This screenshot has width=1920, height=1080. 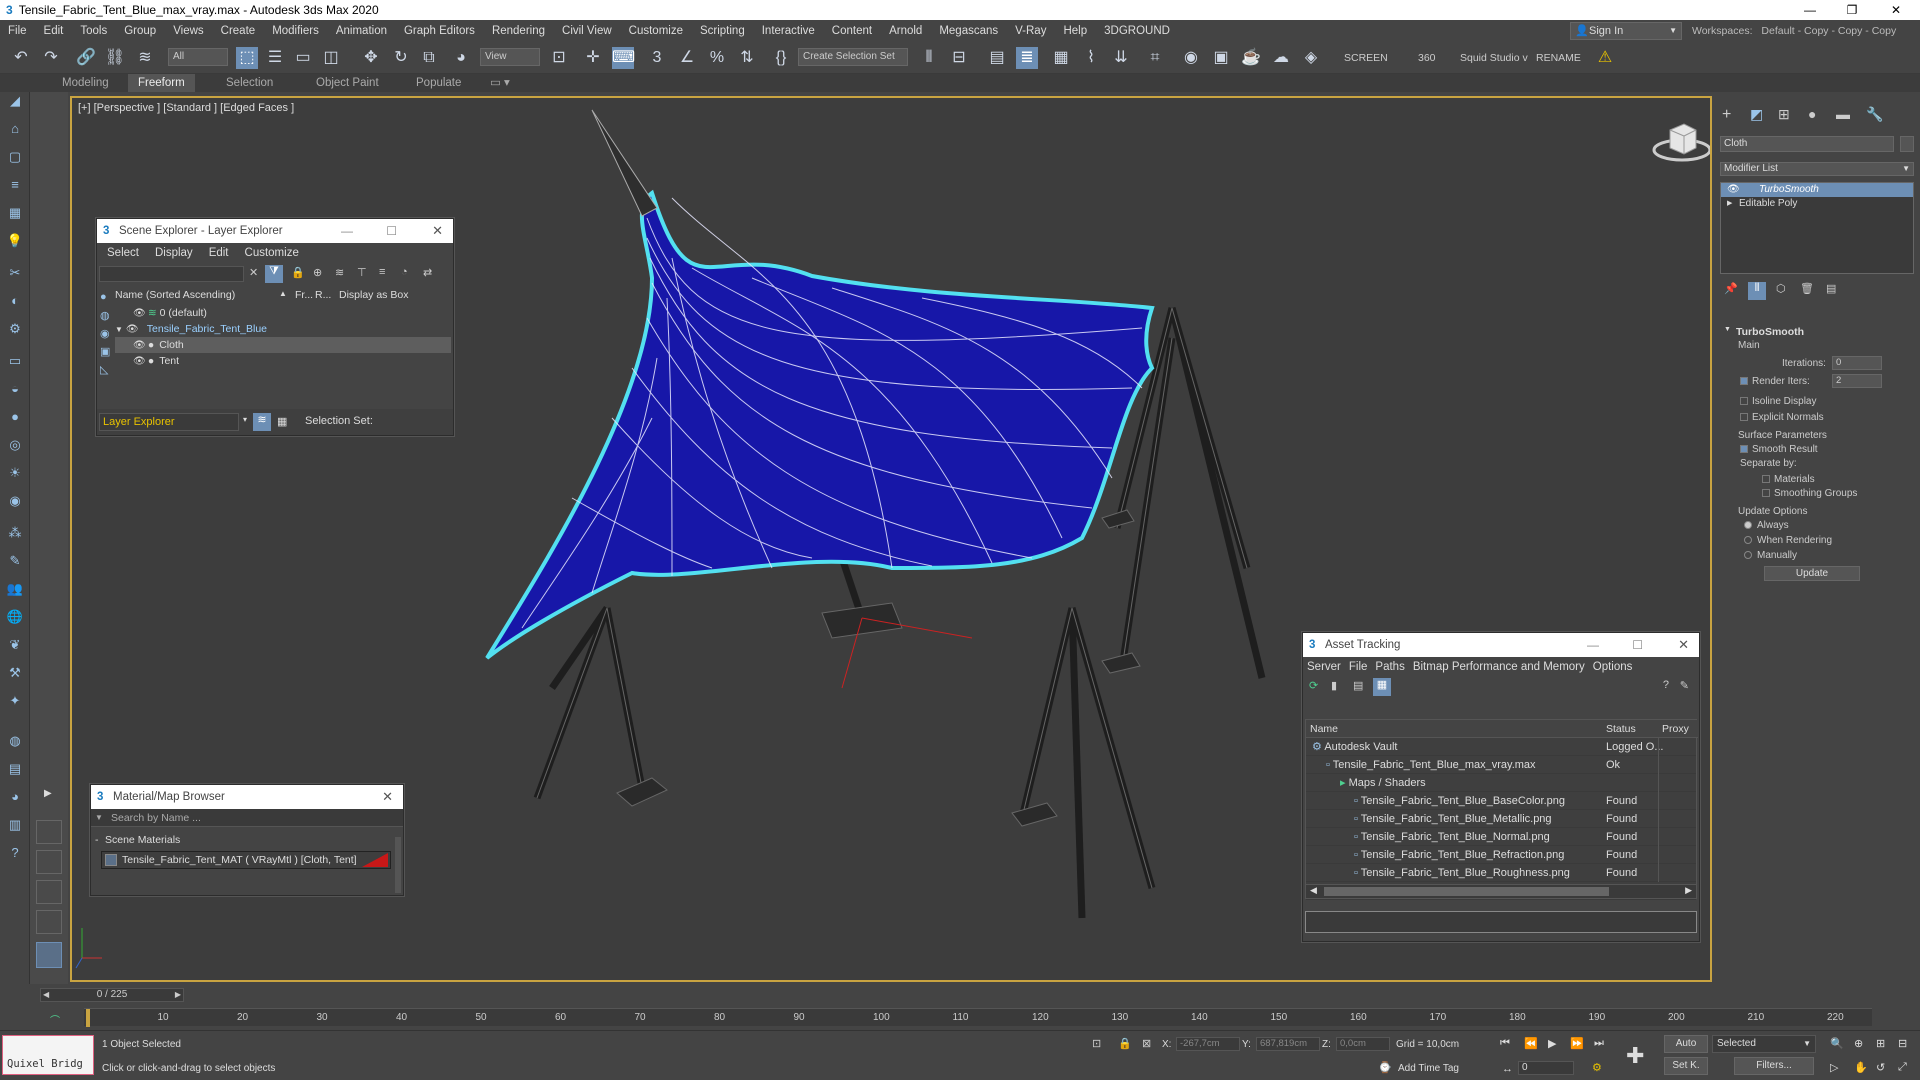 I want to click on torus-tool-icon: ◎, so click(x=15, y=445).